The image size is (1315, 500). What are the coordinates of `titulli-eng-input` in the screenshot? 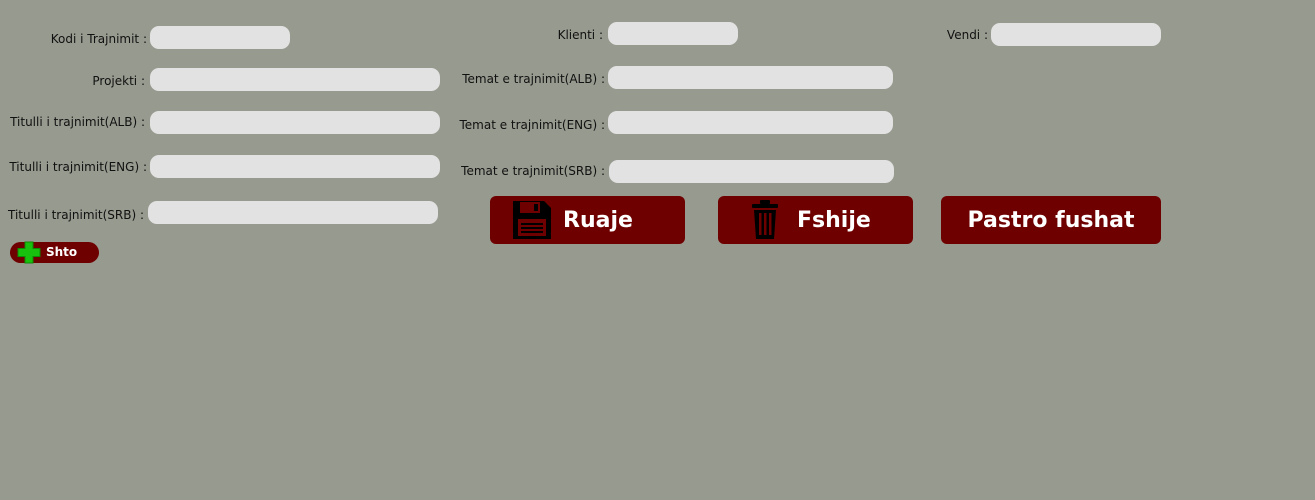 It's located at (295, 166).